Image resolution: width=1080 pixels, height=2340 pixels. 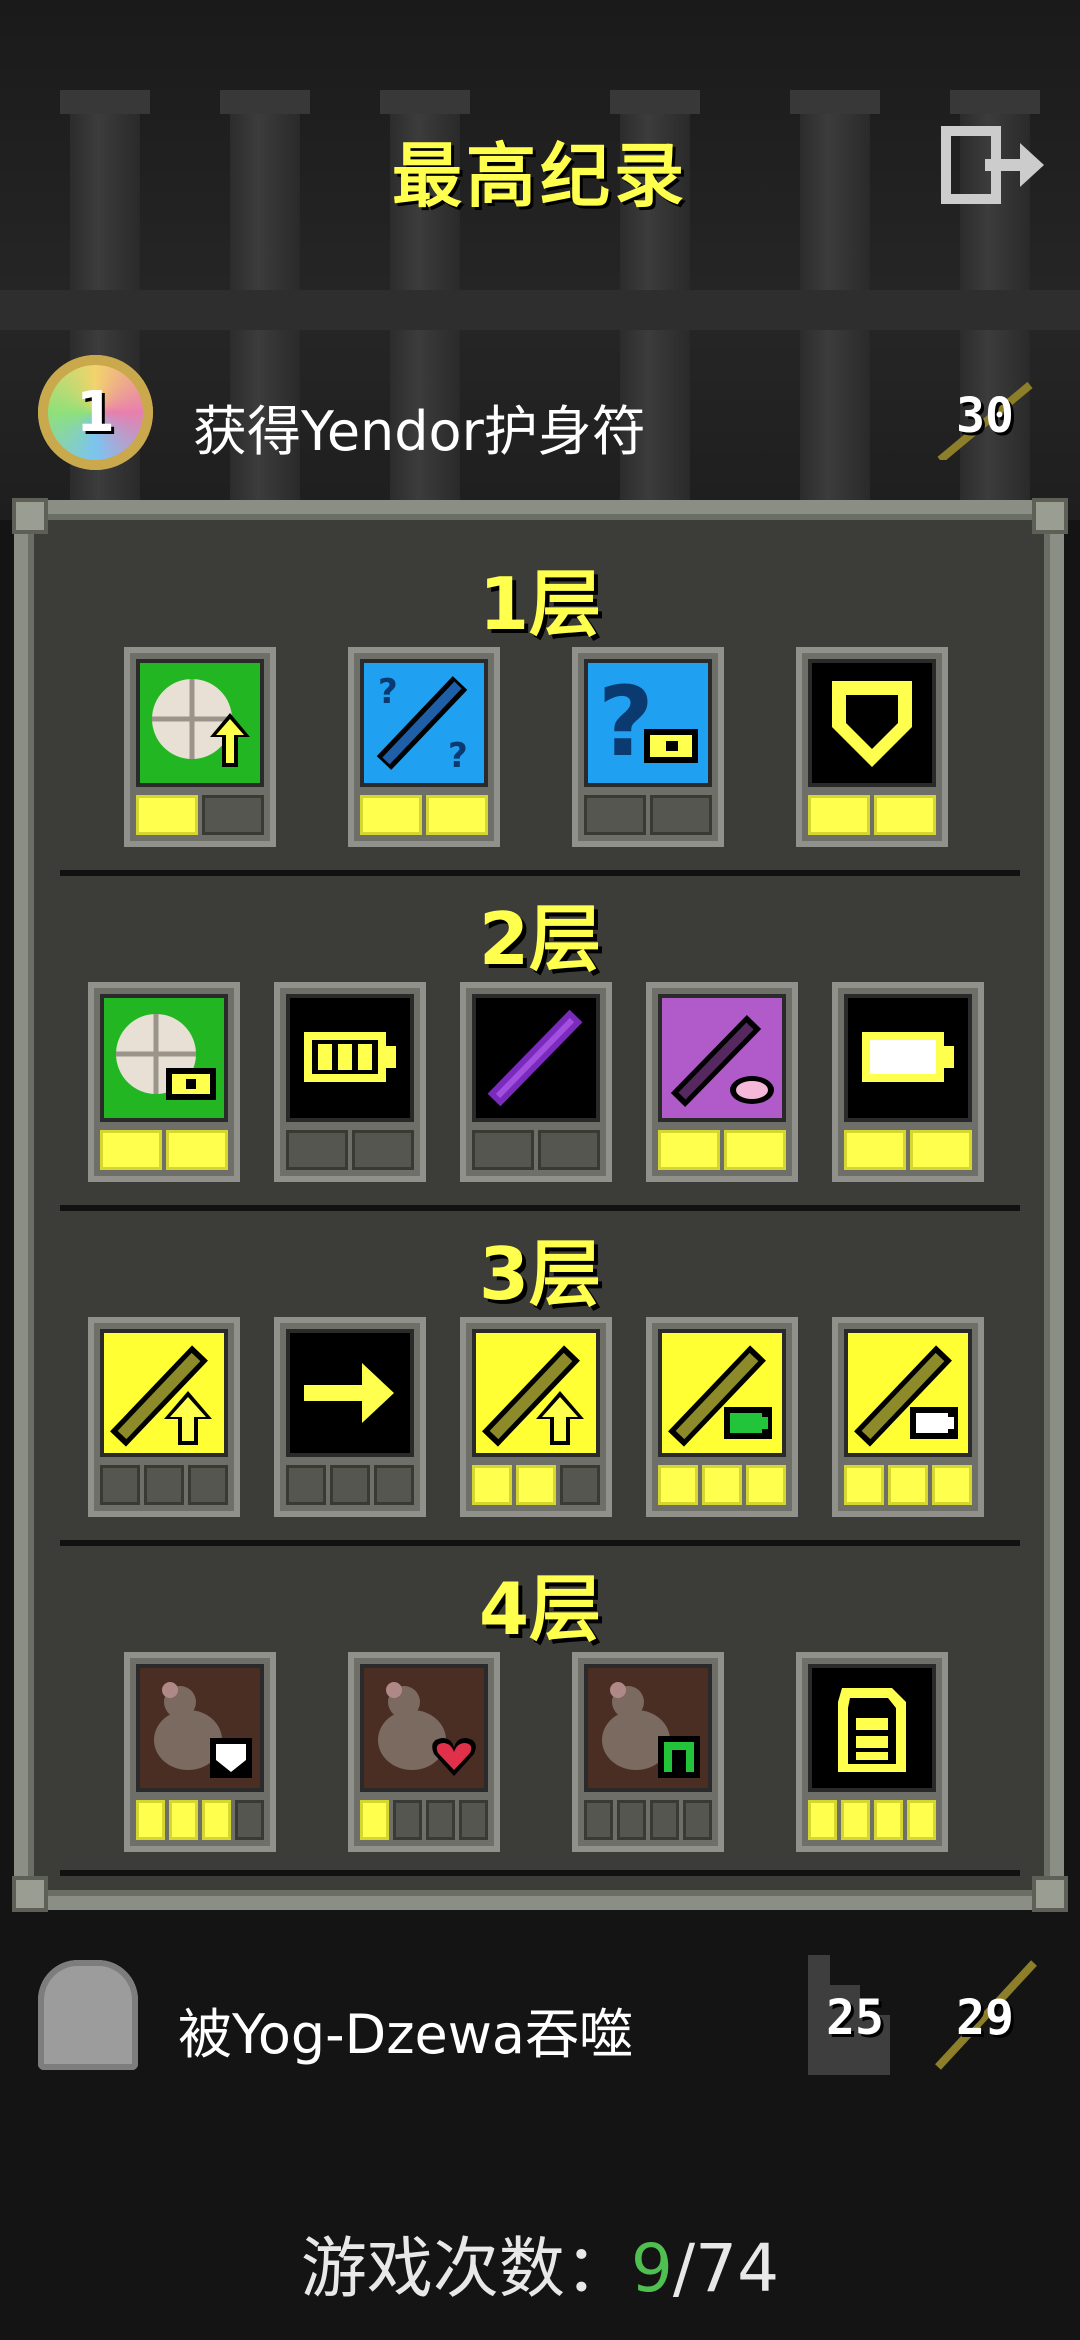 What do you see at coordinates (908, 1393) in the screenshot?
I see `weapon-white-icon` at bounding box center [908, 1393].